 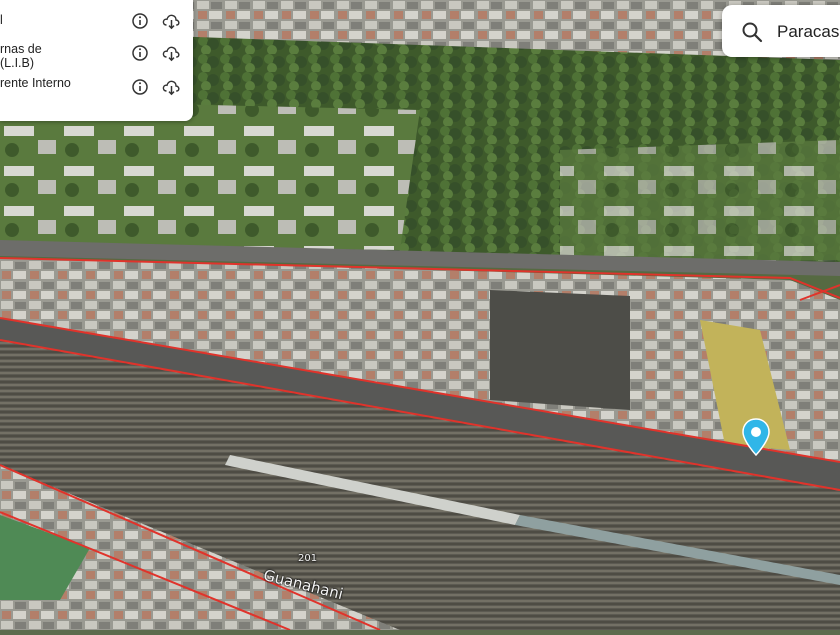 What do you see at coordinates (756, 437) in the screenshot?
I see `location-pin-icon` at bounding box center [756, 437].